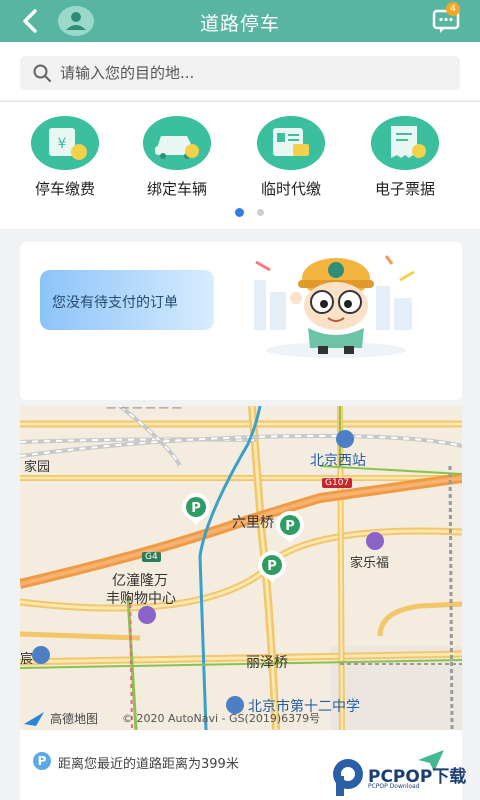 The width and height of the screenshot is (480, 800). What do you see at coordinates (144, 410) in the screenshot?
I see `map-label-top-partial: 一 一 一 一 一 一` at bounding box center [144, 410].